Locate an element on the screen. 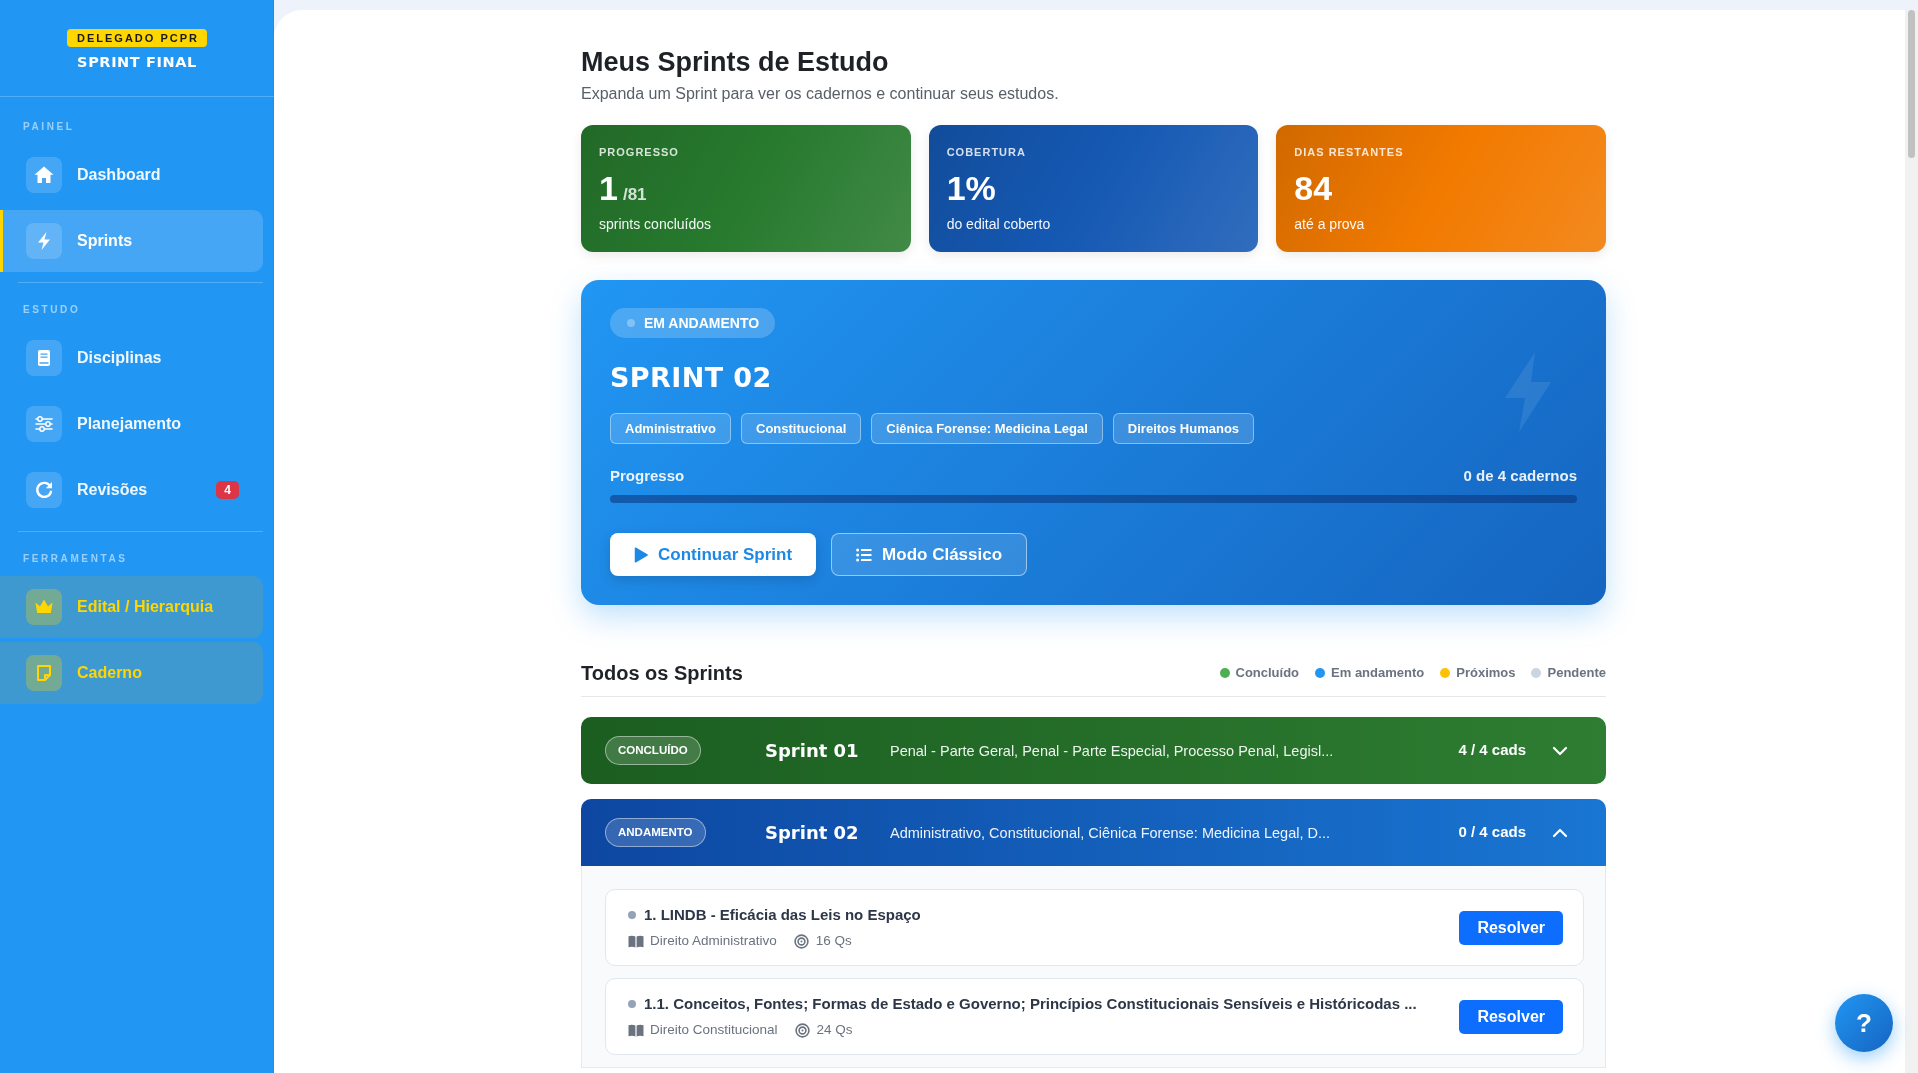 This screenshot has height=1073, width=1918. sidebar-item: Disciplinas is located at coordinates (94, 358).